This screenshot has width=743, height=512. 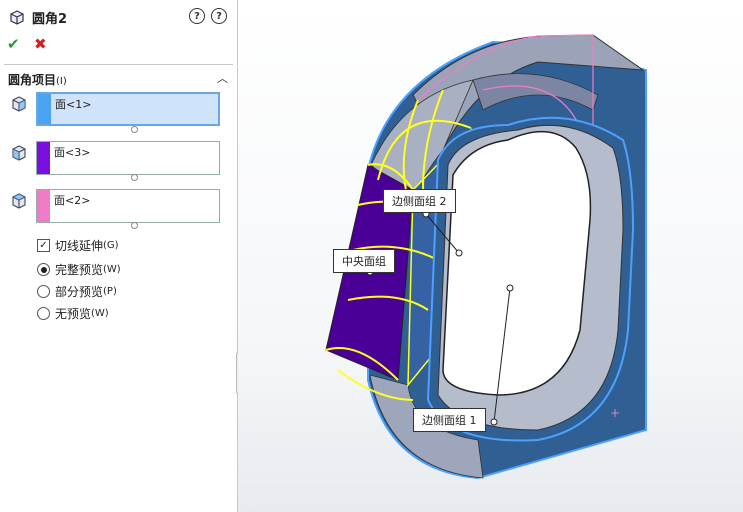 What do you see at coordinates (43, 269) in the screenshot?
I see `radio-selected-icon` at bounding box center [43, 269].